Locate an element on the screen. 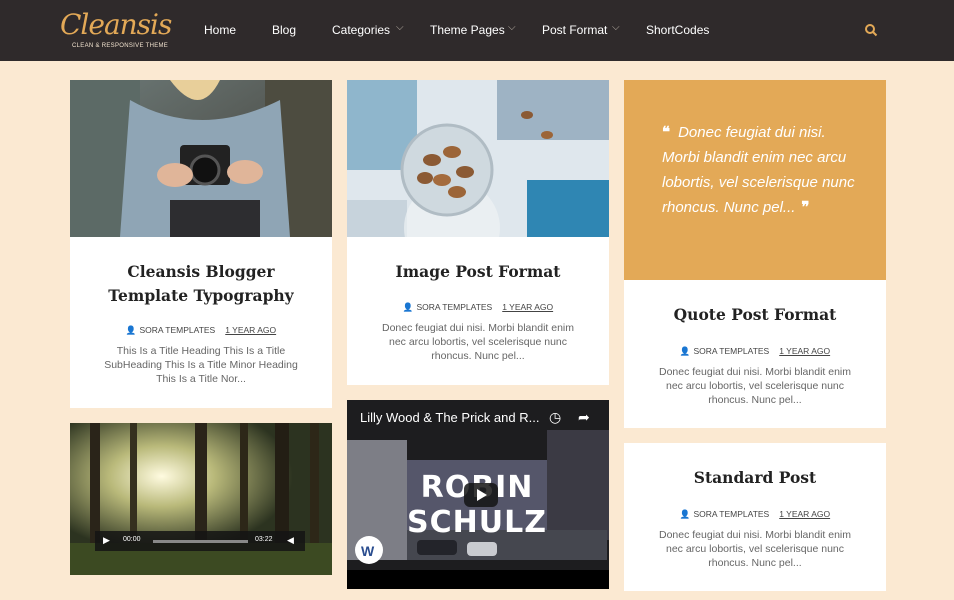 This screenshot has height=600, width=954. site-logo: Cleansis CLEAN & RESPONSIVE THEME is located at coordinates (116, 30).